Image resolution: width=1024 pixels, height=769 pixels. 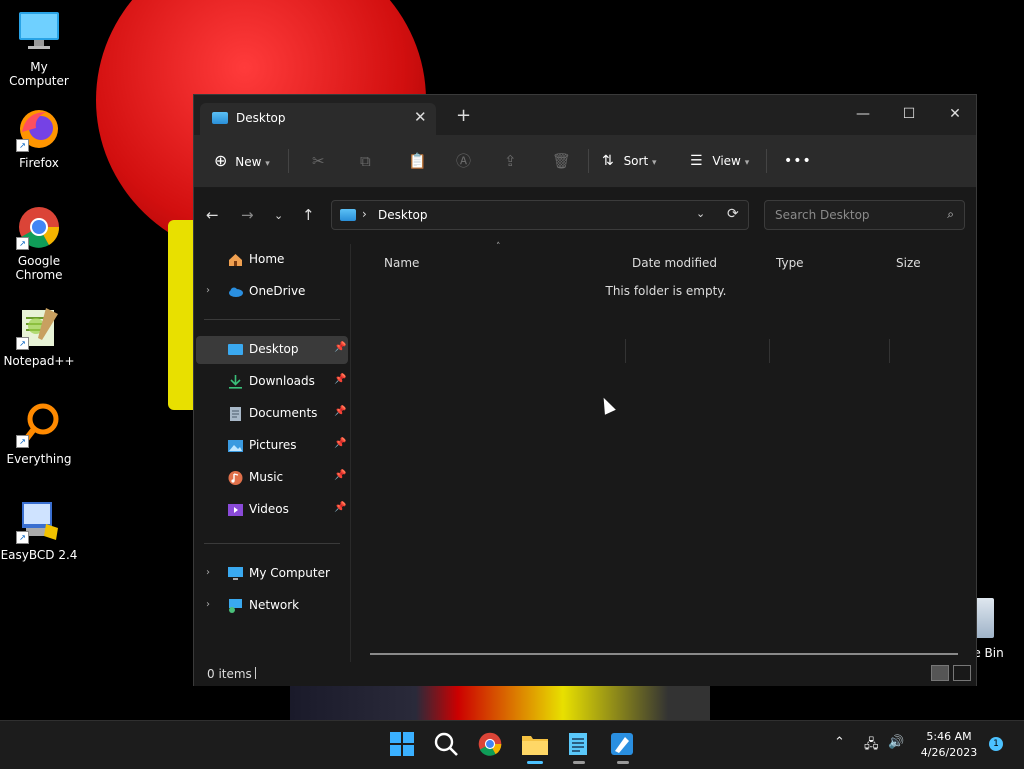 What do you see at coordinates (272, 292) in the screenshot?
I see `nav-item-onedrive: › OneDrive` at bounding box center [272, 292].